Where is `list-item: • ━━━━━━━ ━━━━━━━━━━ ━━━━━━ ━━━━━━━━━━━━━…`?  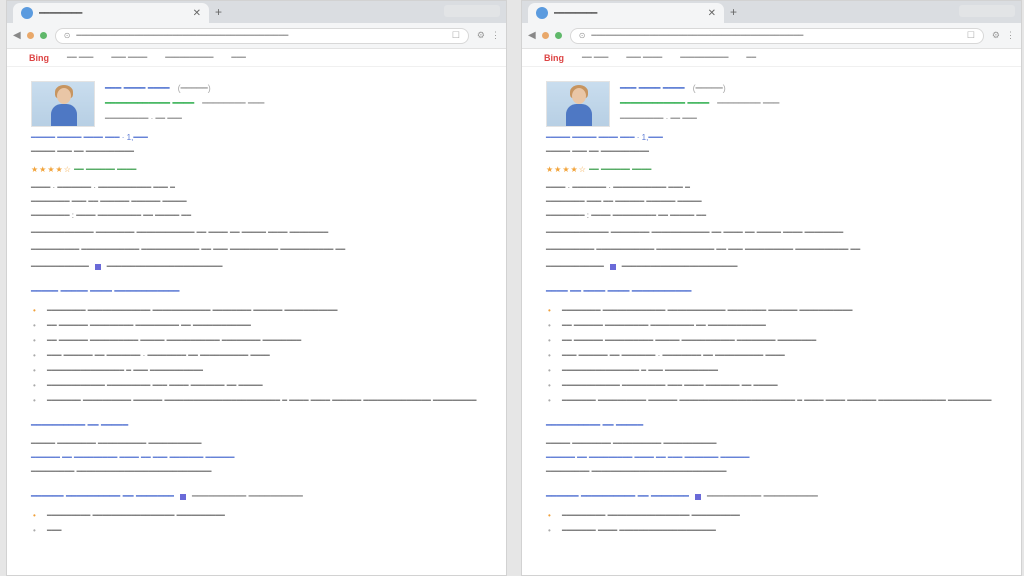 list-item: • ━━━━━━━ ━━━━━━━━━━ ━━━━━━ ━━━━━━━━━━━━━… is located at coordinates (255, 400).